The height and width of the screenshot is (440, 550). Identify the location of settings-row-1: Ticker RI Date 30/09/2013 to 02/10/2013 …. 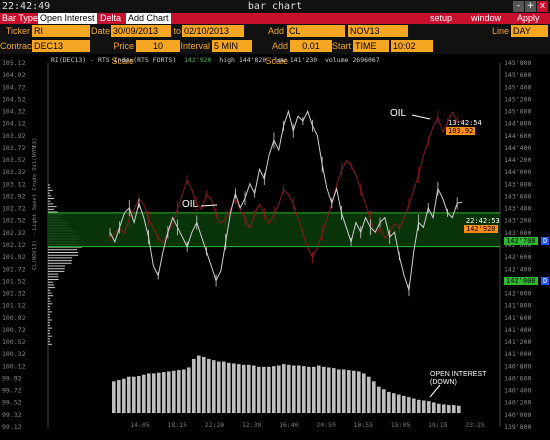
(275, 37).